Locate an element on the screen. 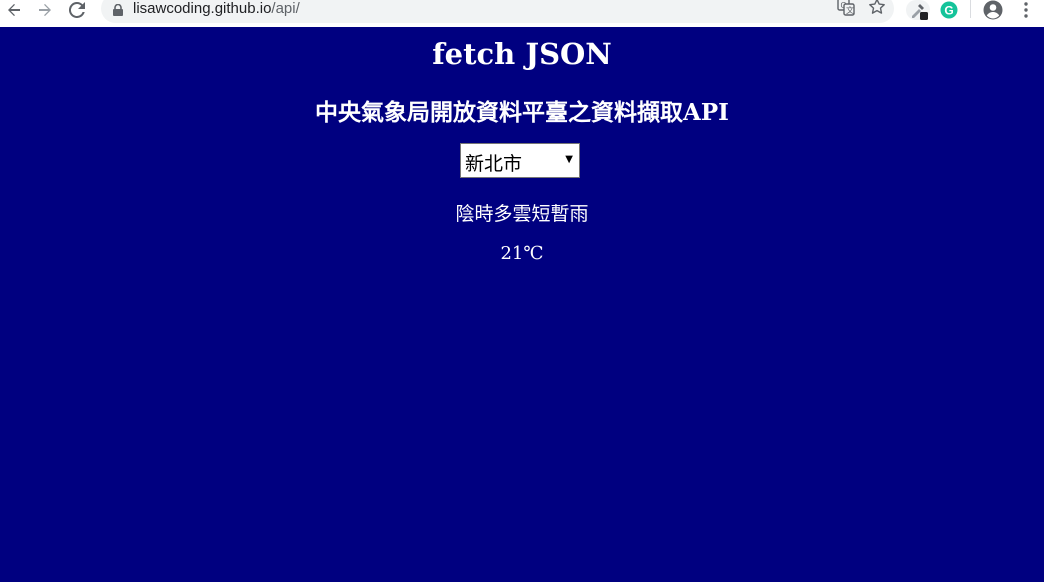 The height and width of the screenshot is (582, 1044). back-button is located at coordinates (14, 10).